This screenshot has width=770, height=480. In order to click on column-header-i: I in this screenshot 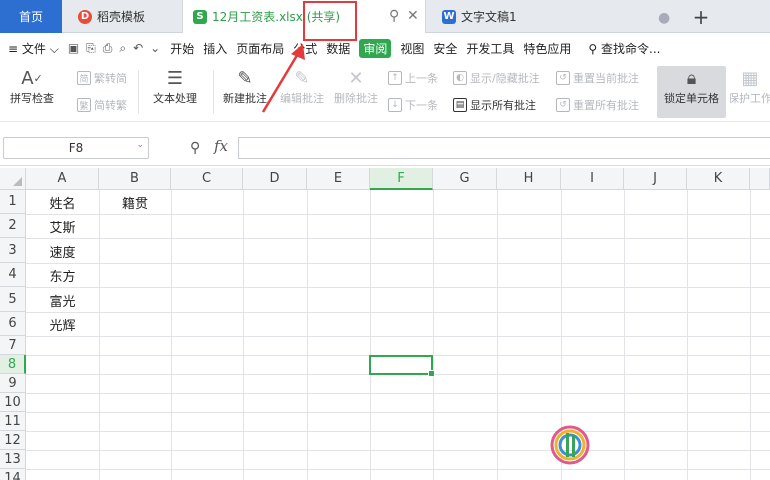, I will do `click(592, 179)`.